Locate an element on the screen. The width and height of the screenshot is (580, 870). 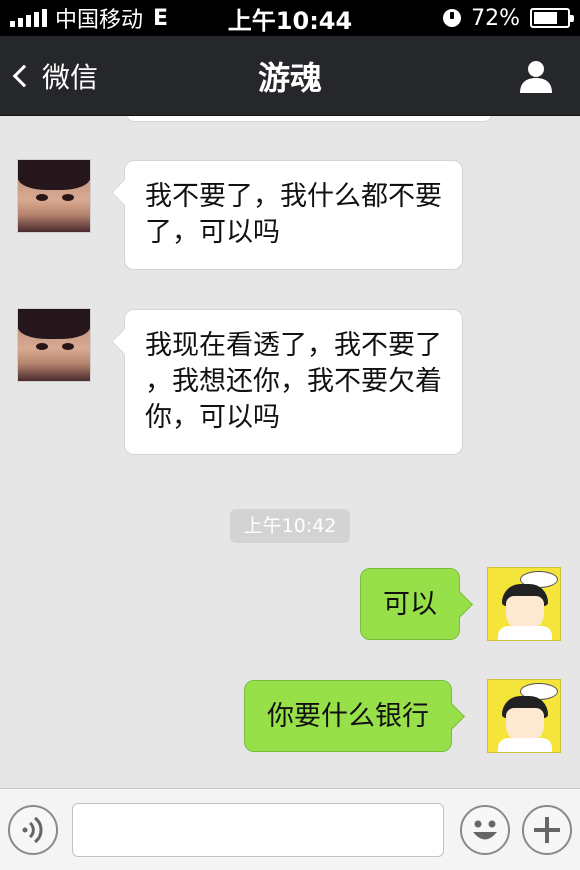
battery-icon is located at coordinates (552, 18).